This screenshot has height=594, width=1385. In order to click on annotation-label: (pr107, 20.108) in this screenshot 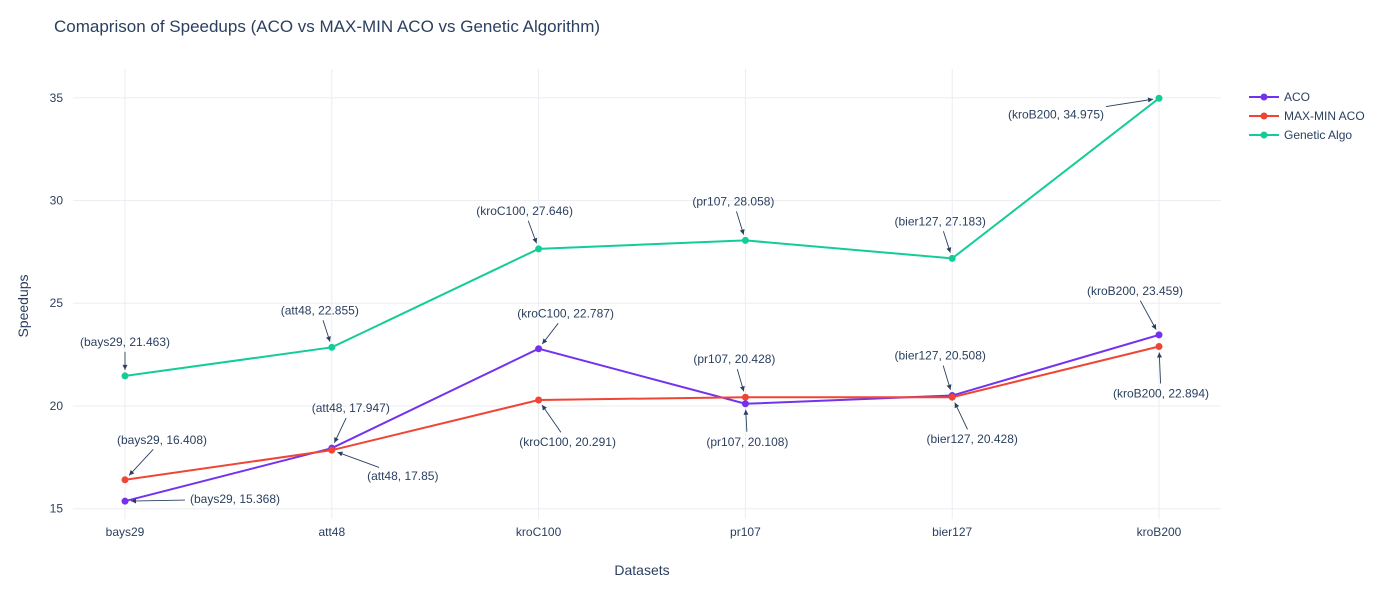, I will do `click(747, 442)`.